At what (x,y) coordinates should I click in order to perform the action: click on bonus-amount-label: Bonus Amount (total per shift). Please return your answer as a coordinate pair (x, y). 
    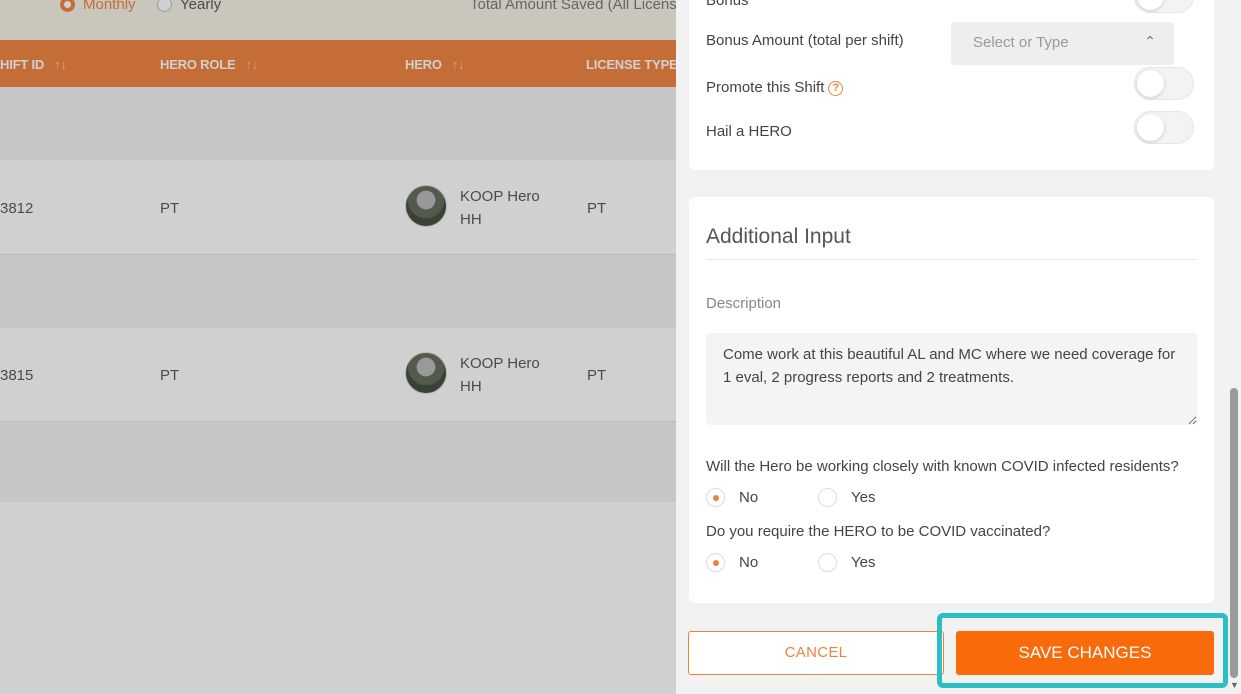
    Looking at the image, I should click on (805, 40).